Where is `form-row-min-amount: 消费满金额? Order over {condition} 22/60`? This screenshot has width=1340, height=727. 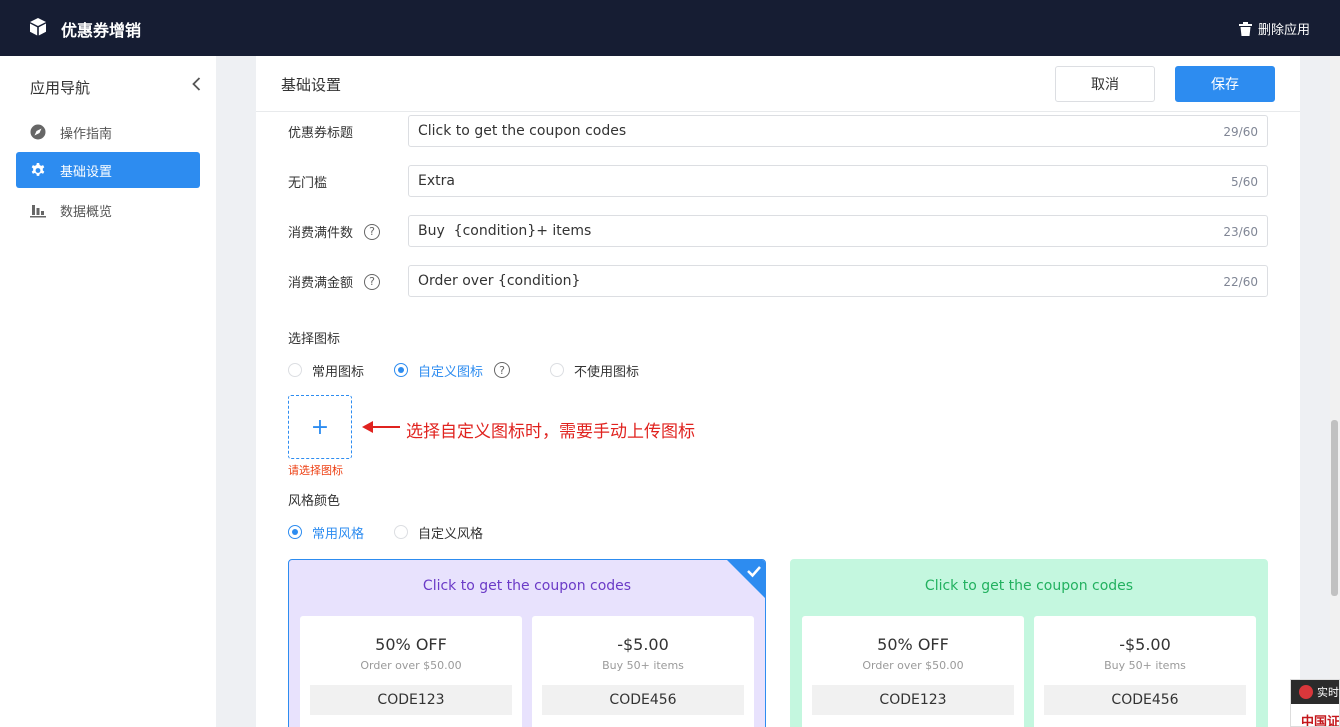 form-row-min-amount: 消费满金额? Order over {condition} 22/60 is located at coordinates (778, 281).